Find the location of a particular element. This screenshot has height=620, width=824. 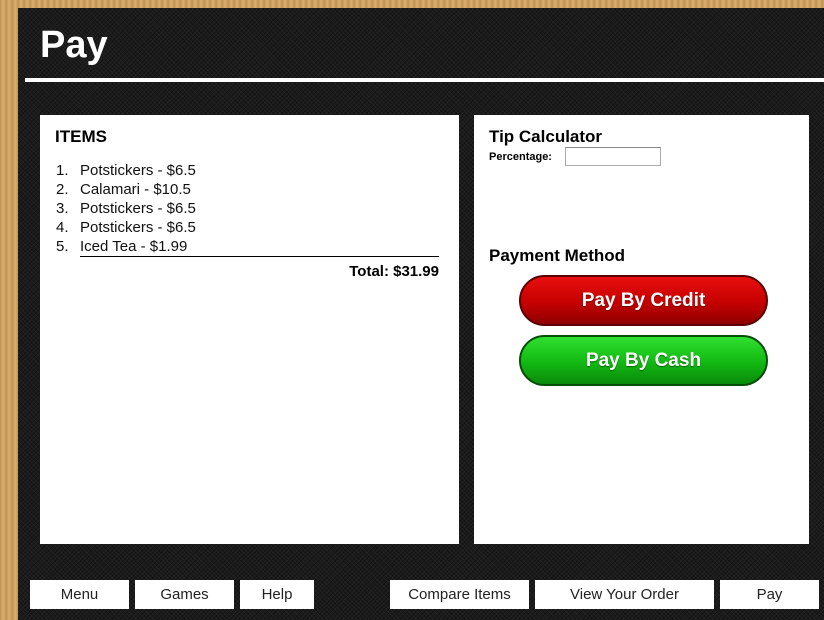

pay-by-credit-button: Pay By Credit is located at coordinates (643, 300).